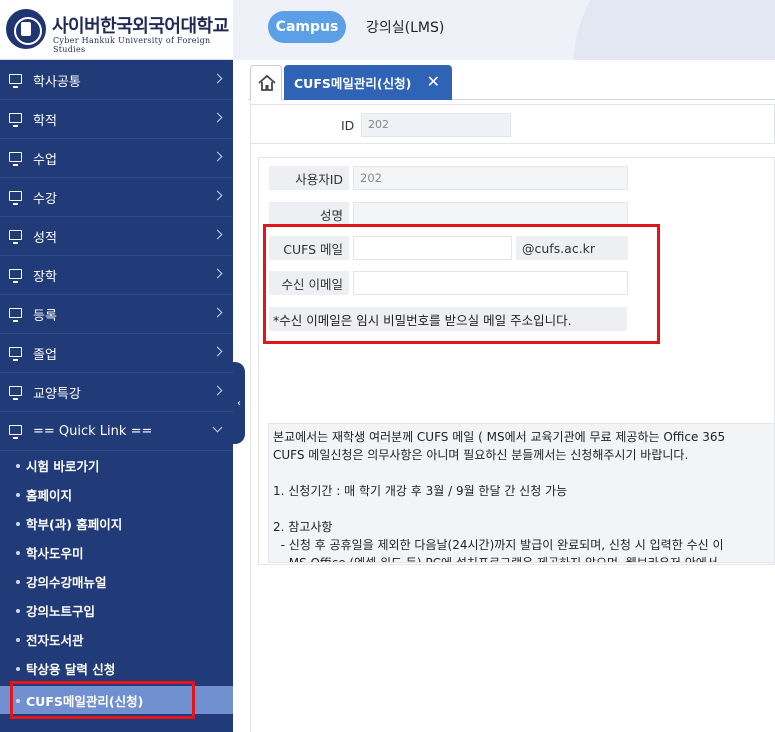 This screenshot has width=775, height=732. What do you see at coordinates (116, 465) in the screenshot?
I see `quick-link-exam: 시험 바로가기` at bounding box center [116, 465].